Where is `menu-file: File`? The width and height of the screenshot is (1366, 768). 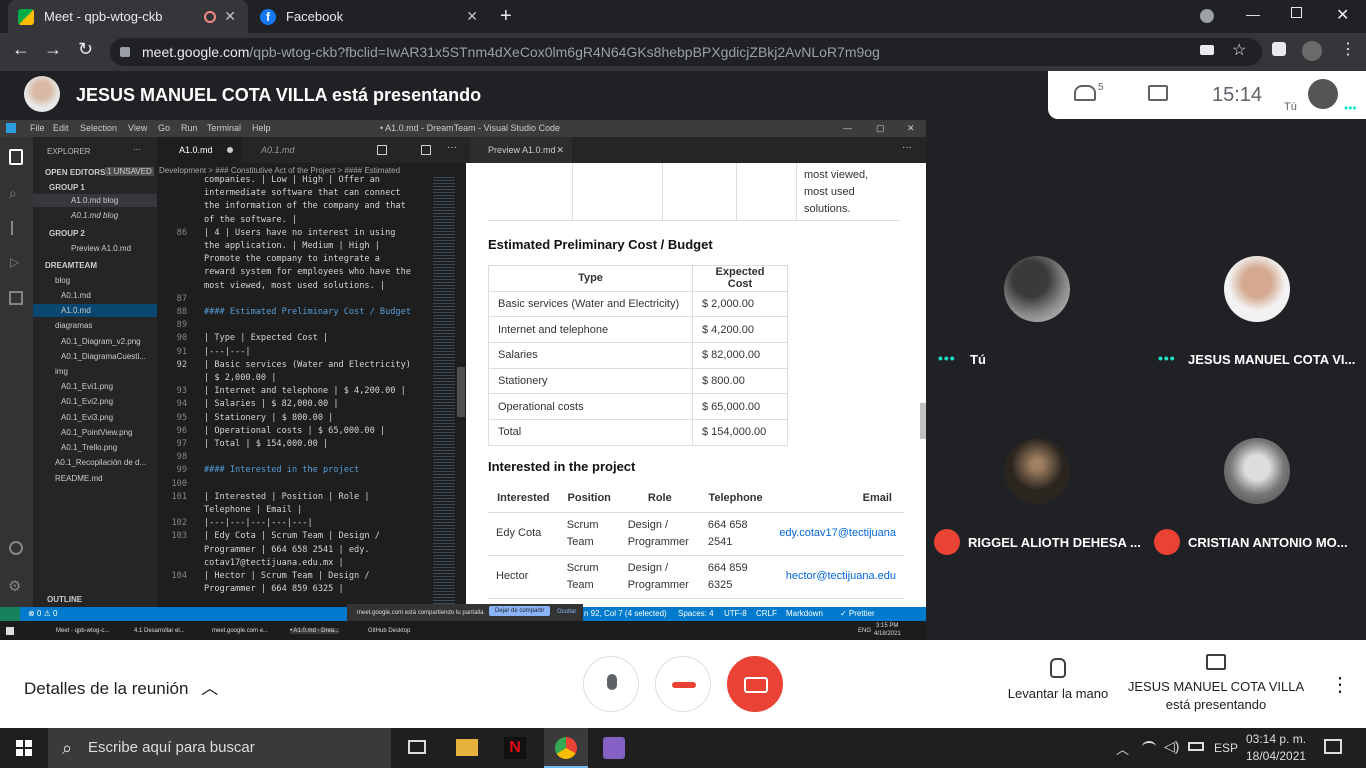 menu-file: File is located at coordinates (37, 128).